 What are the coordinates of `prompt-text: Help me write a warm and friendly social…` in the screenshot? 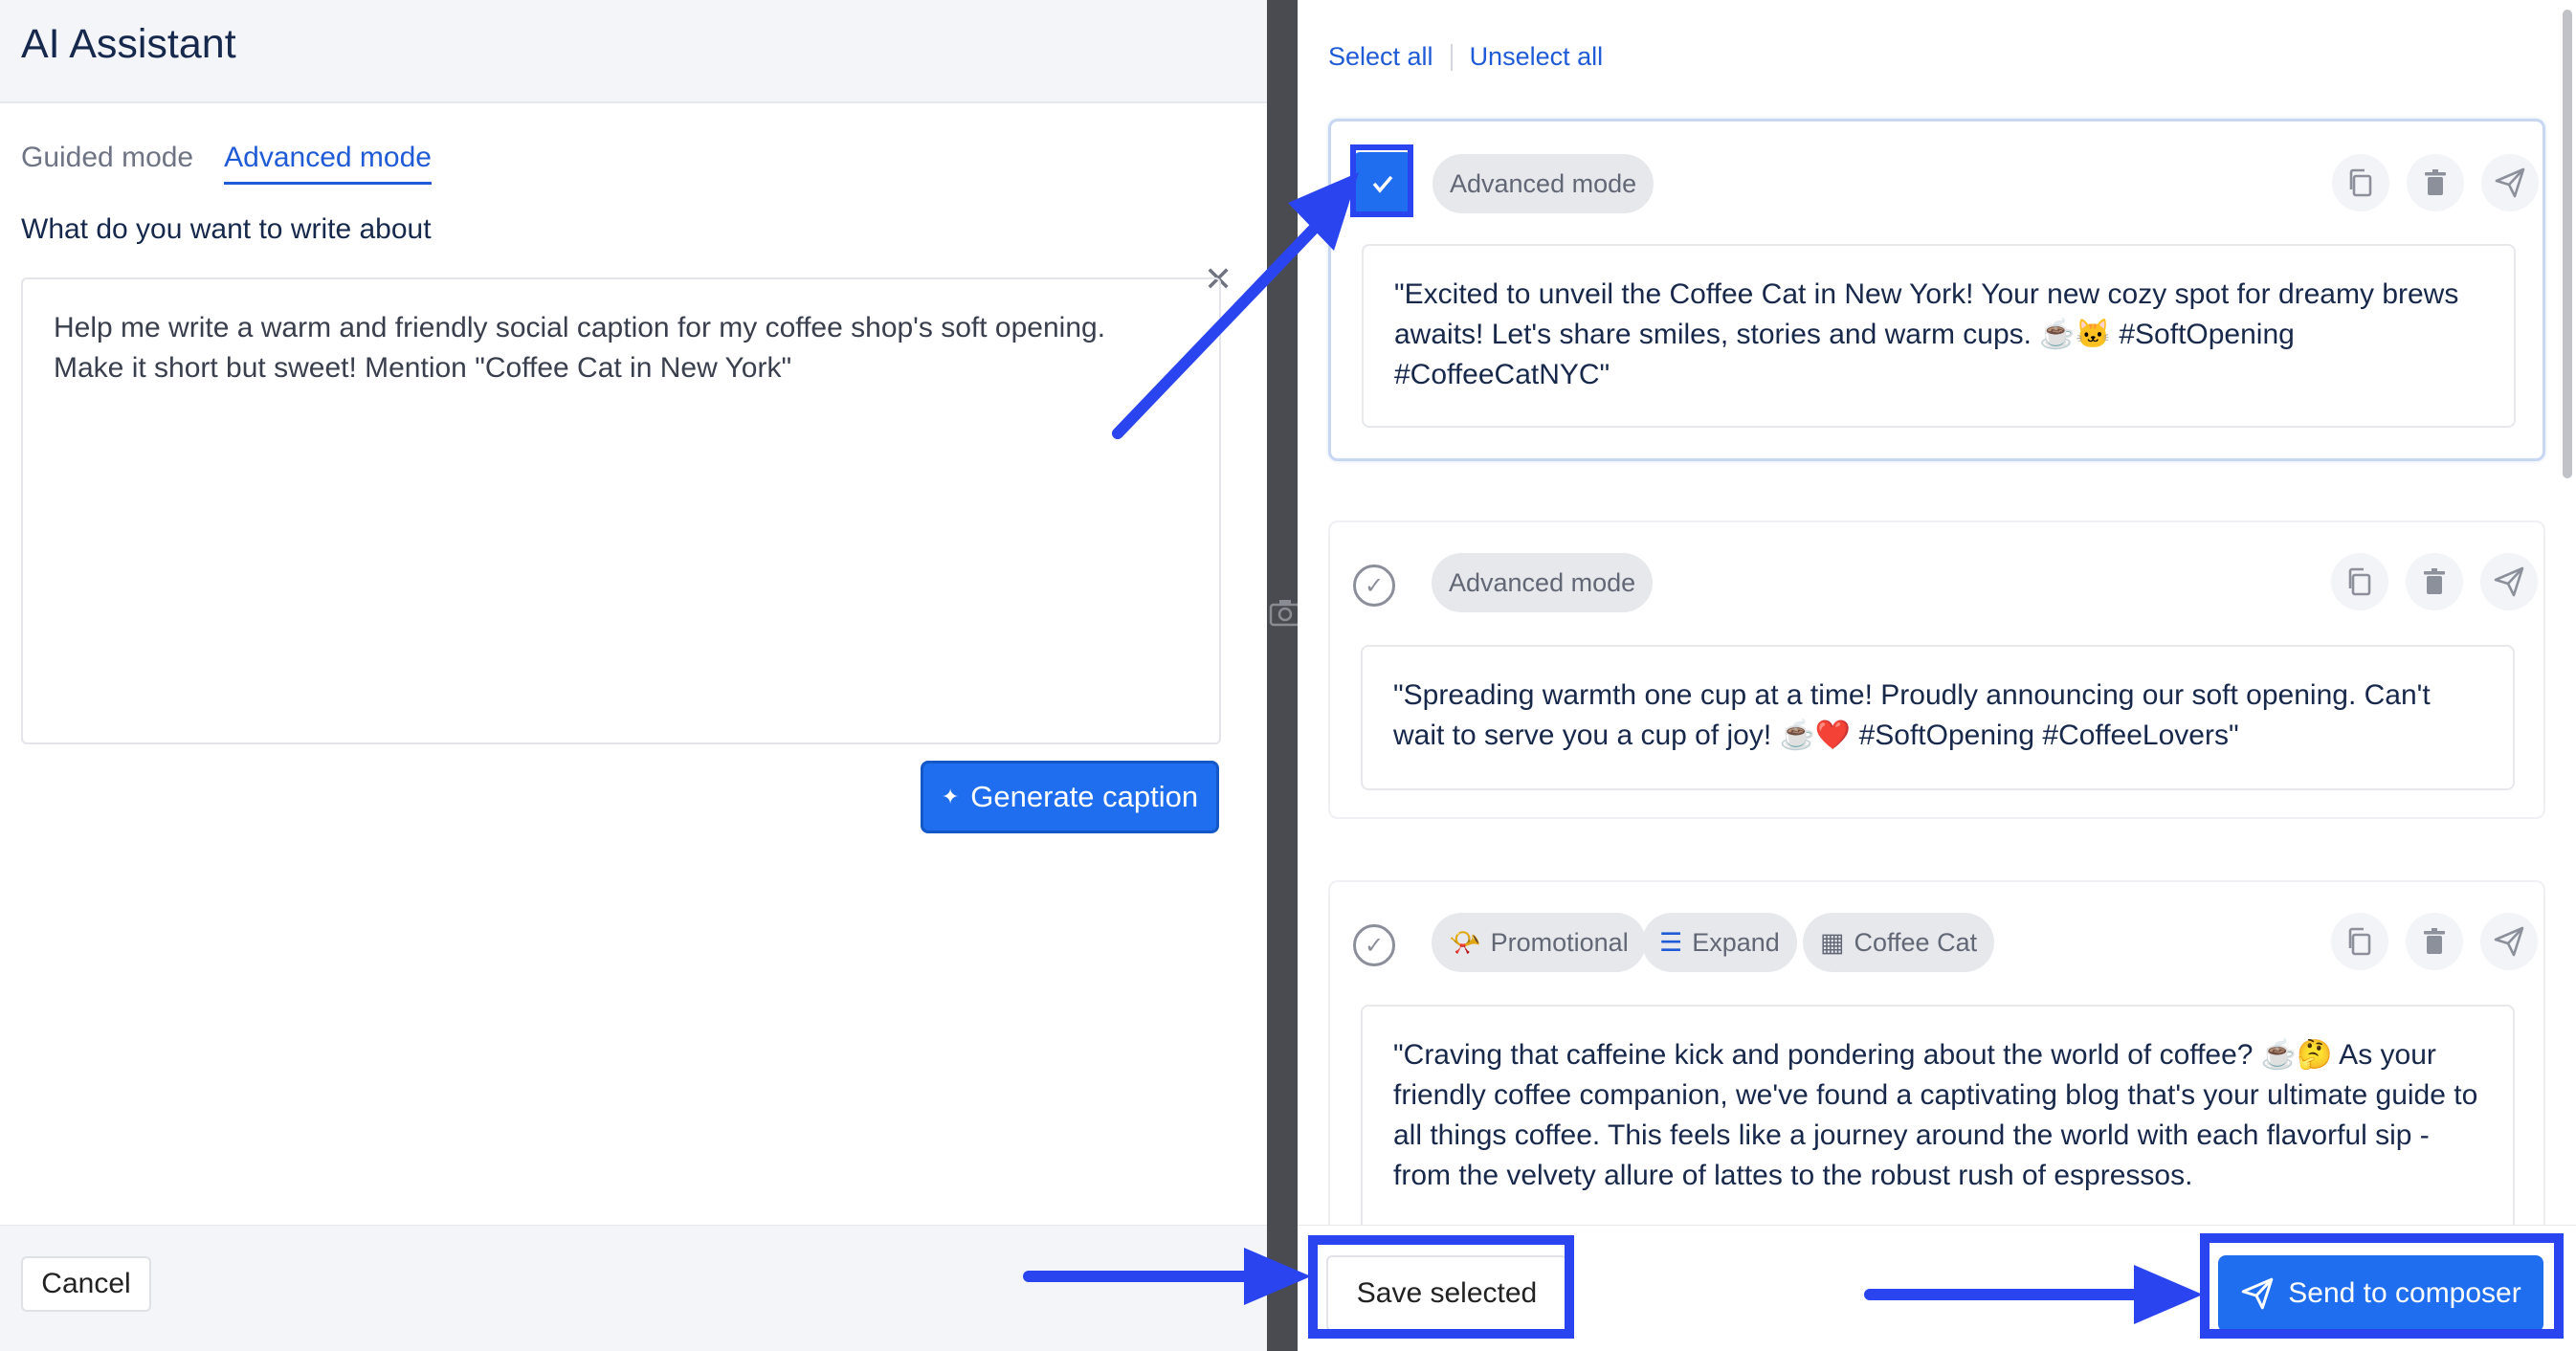 It's located at (580, 348).